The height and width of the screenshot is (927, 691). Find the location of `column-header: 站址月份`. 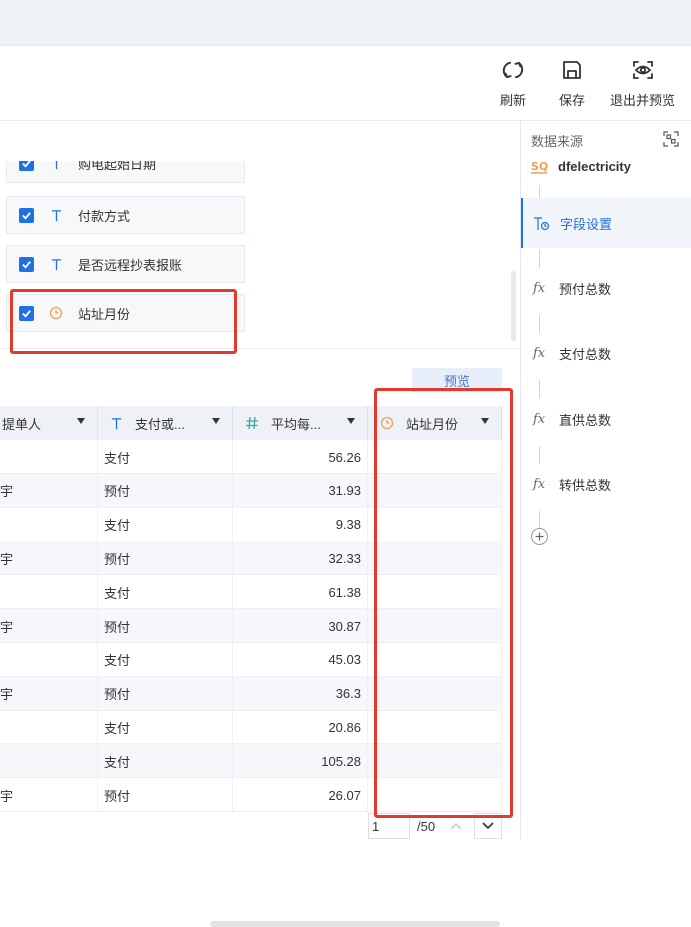

column-header: 站址月份 is located at coordinates (435, 423).